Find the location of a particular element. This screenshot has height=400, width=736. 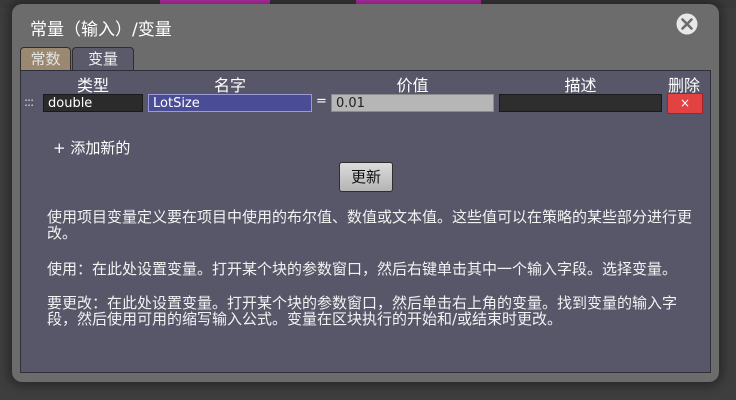

tab-variables: 变量 is located at coordinates (103, 58).